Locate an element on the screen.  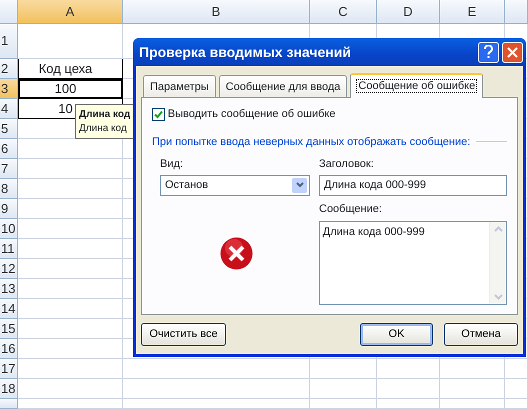
table-cell: 100 is located at coordinates (70, 89).